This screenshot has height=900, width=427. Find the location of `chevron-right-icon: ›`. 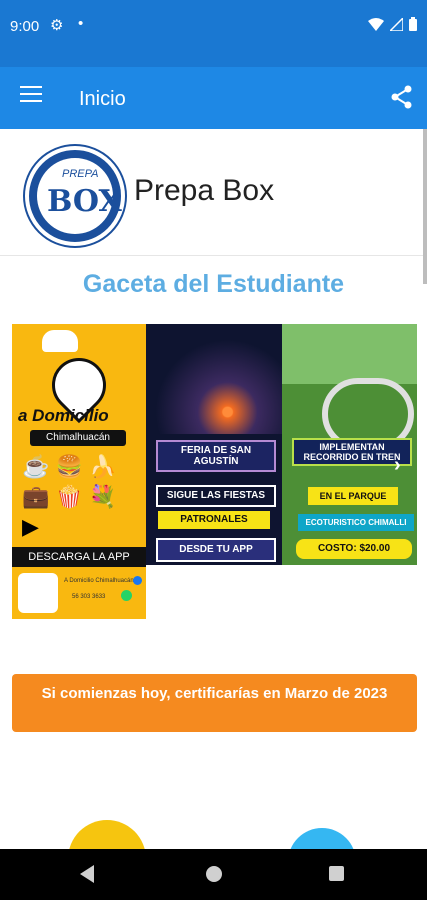

chevron-right-icon: › is located at coordinates (397, 465).